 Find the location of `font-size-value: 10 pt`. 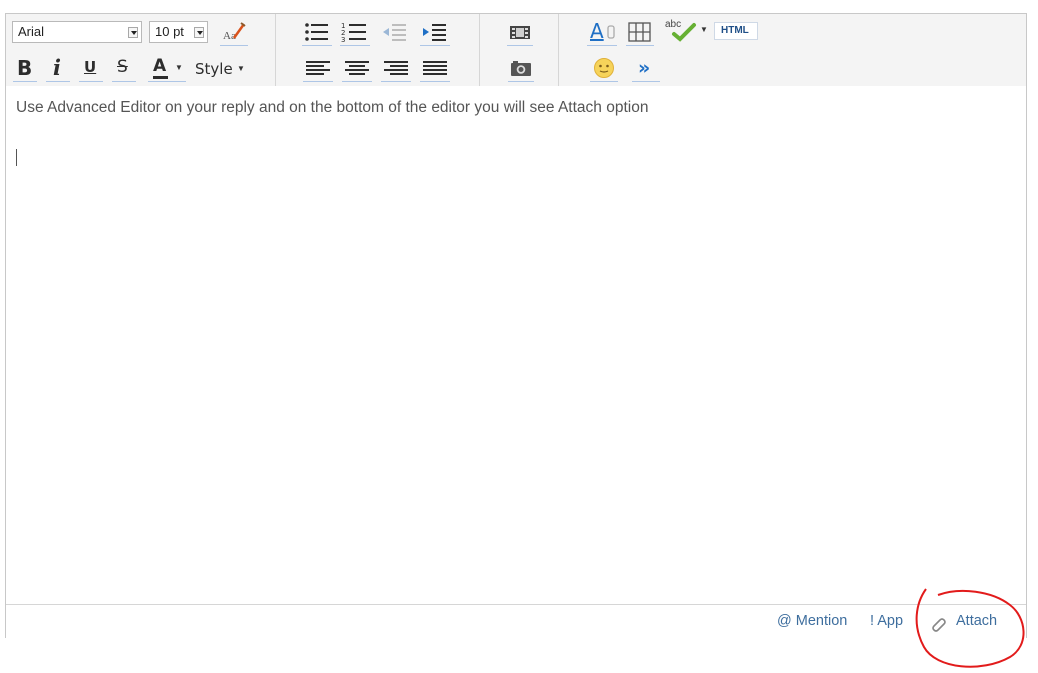

font-size-value: 10 pt is located at coordinates (169, 31).